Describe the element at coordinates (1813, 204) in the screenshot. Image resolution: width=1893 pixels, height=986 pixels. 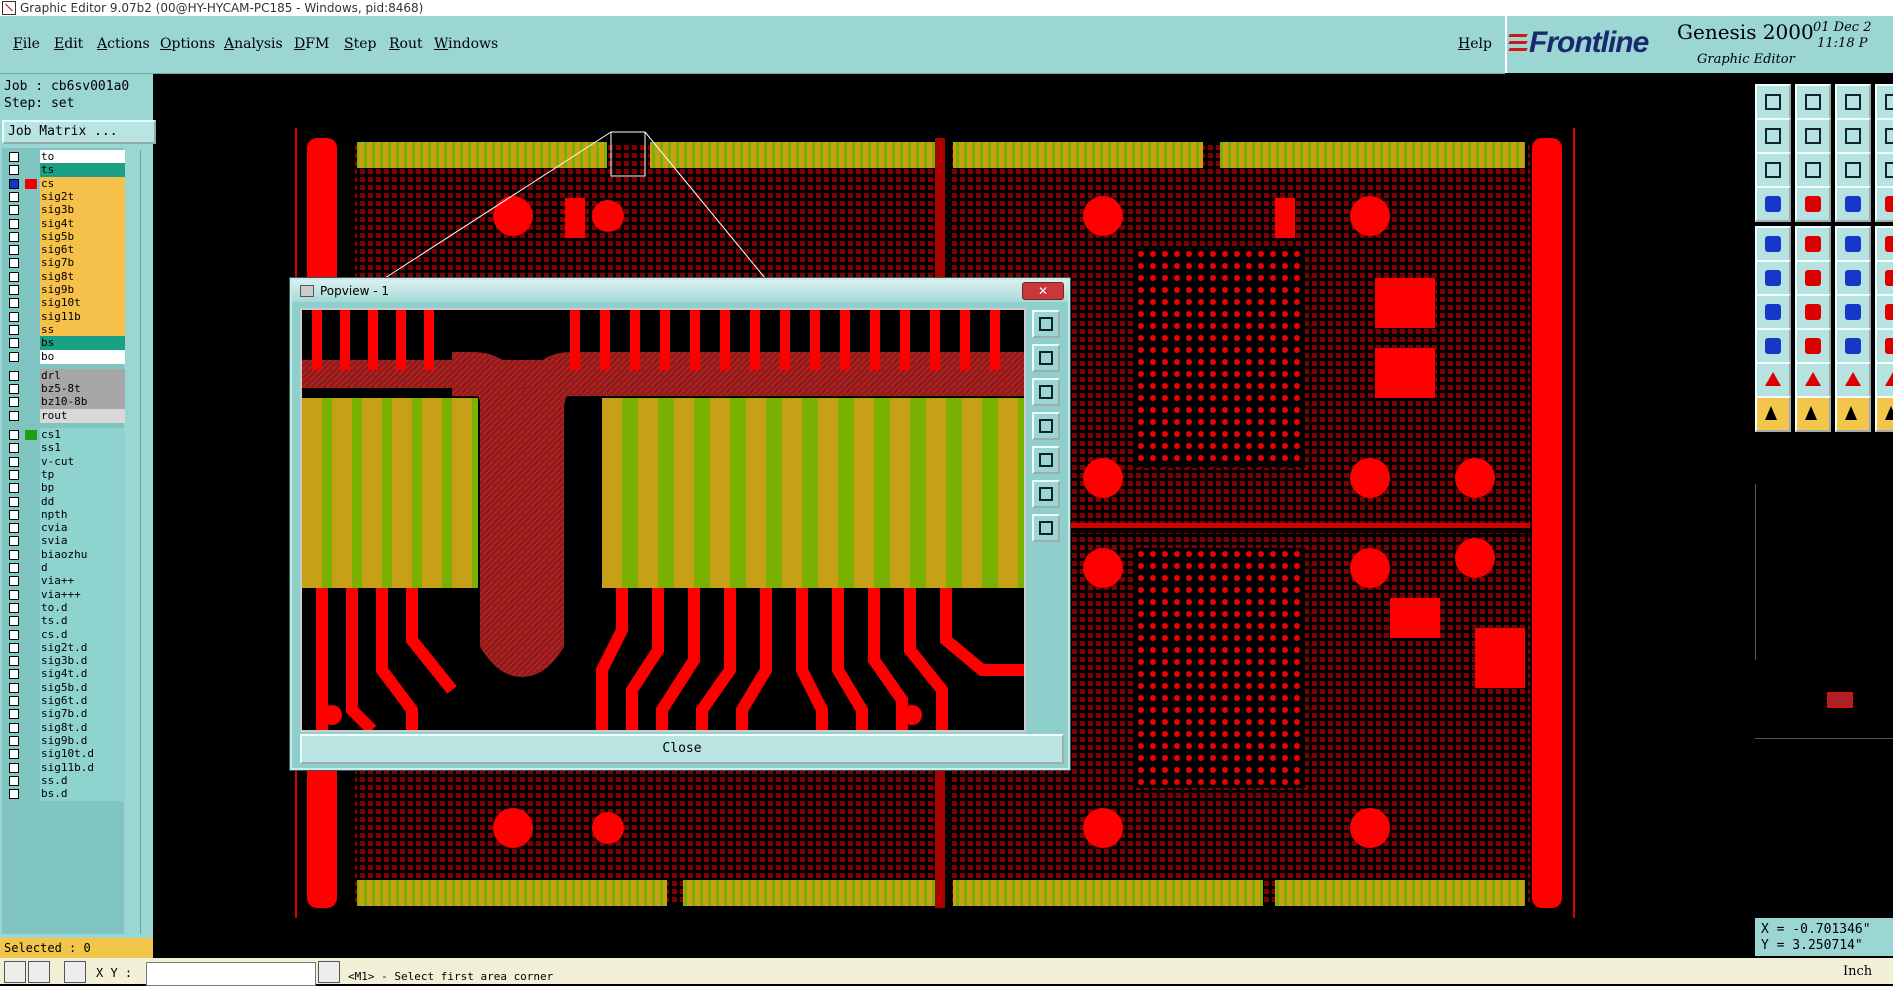
I see `line-tool-icon` at that location.